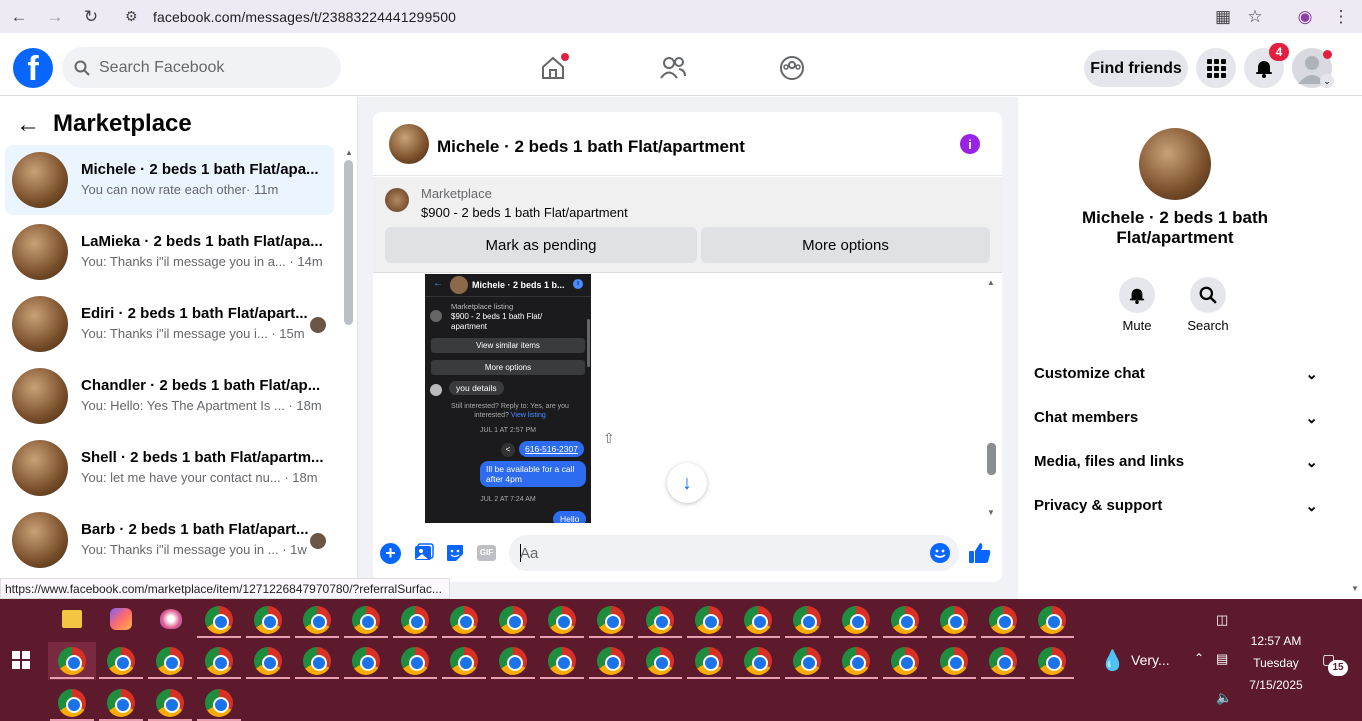 The height and width of the screenshot is (721, 1362). Describe the element at coordinates (131, 16) in the screenshot. I see `site-info-icon: ⚙` at that location.